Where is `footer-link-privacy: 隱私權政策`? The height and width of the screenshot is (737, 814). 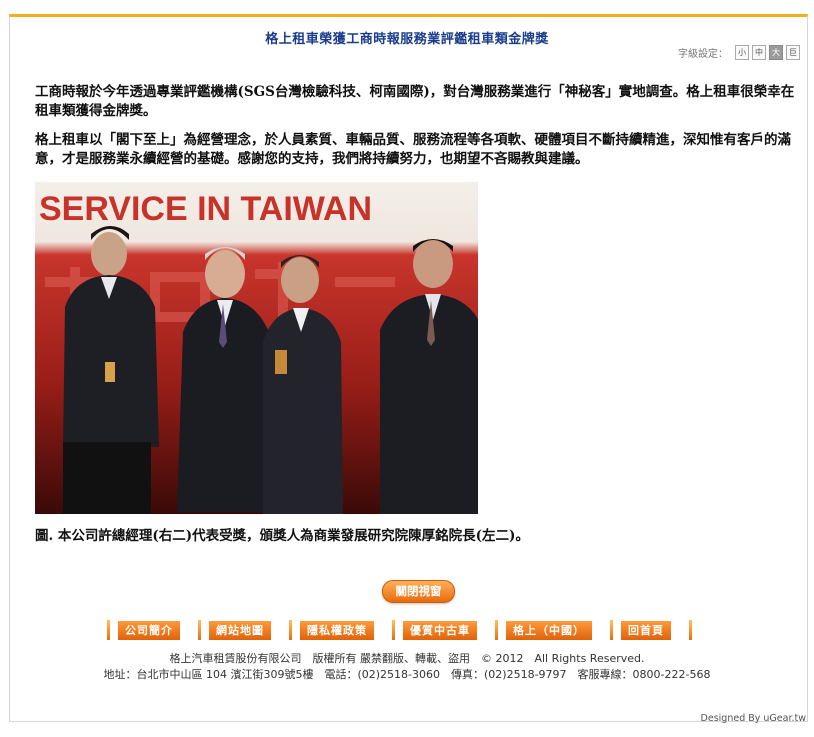 footer-link-privacy: 隱私權政策 is located at coordinates (337, 630).